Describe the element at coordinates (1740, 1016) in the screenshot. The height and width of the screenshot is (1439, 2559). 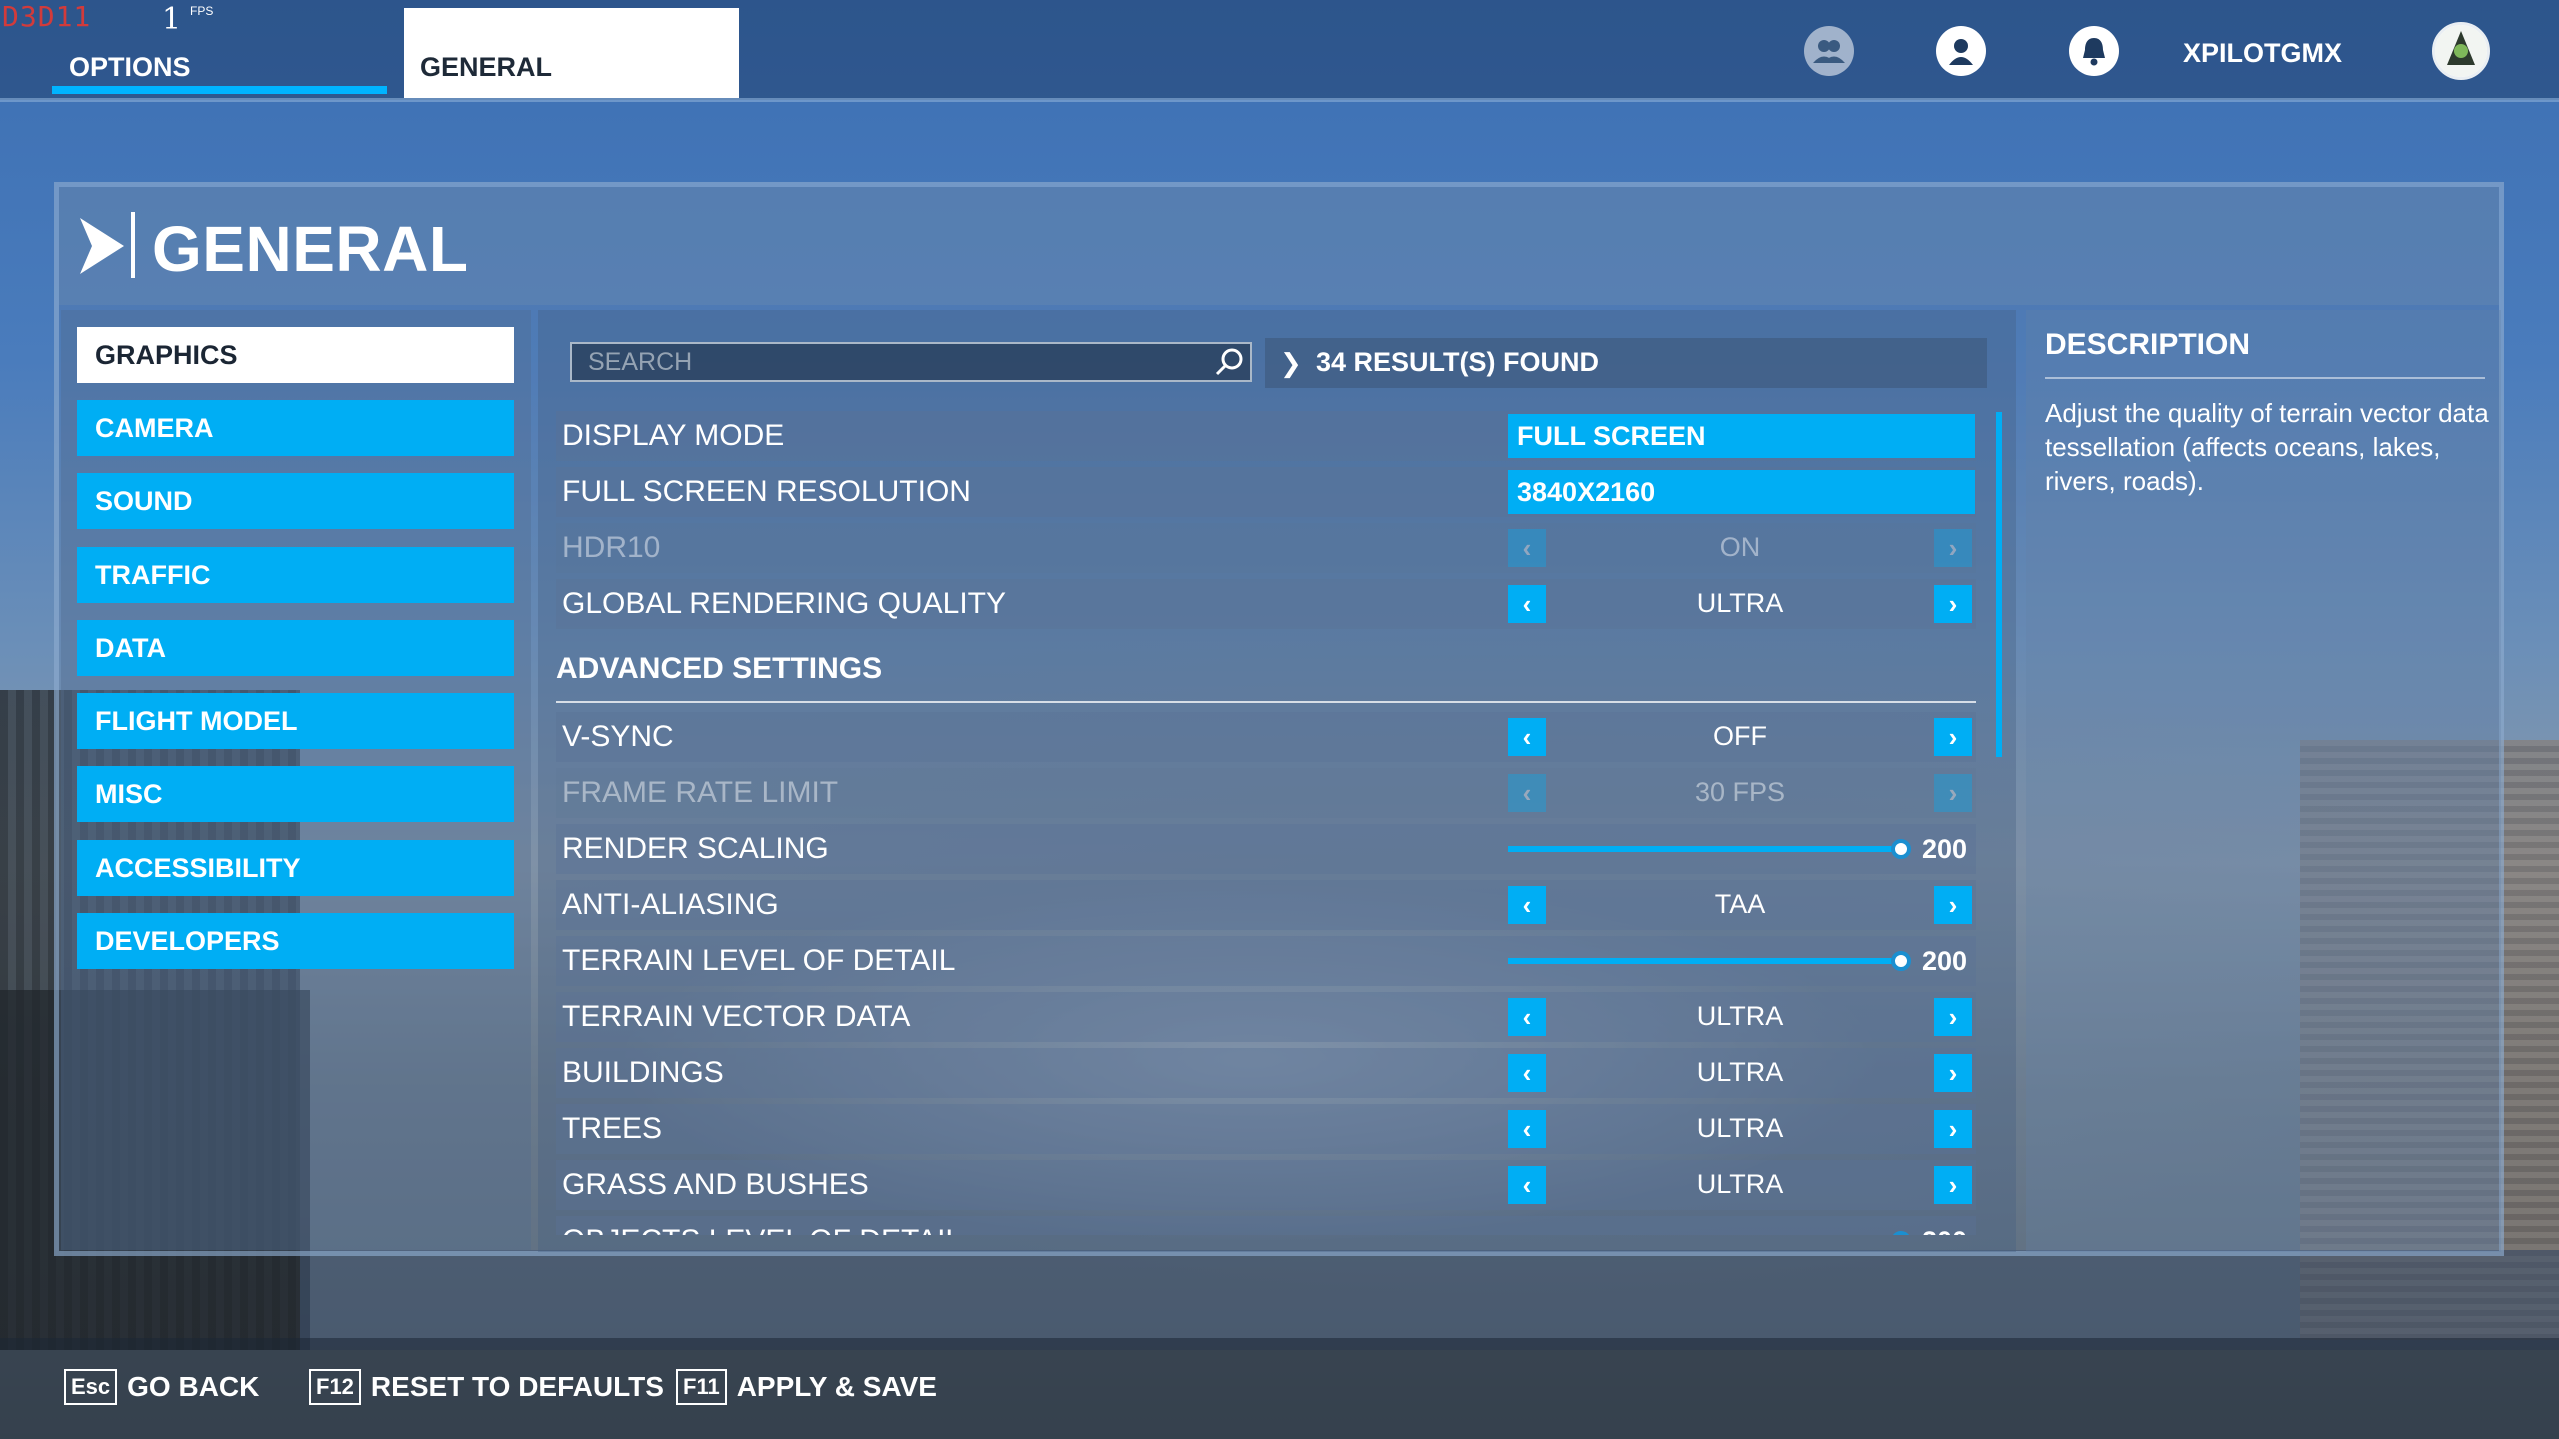
I see `terrain-vector-value: ULTRA` at that location.